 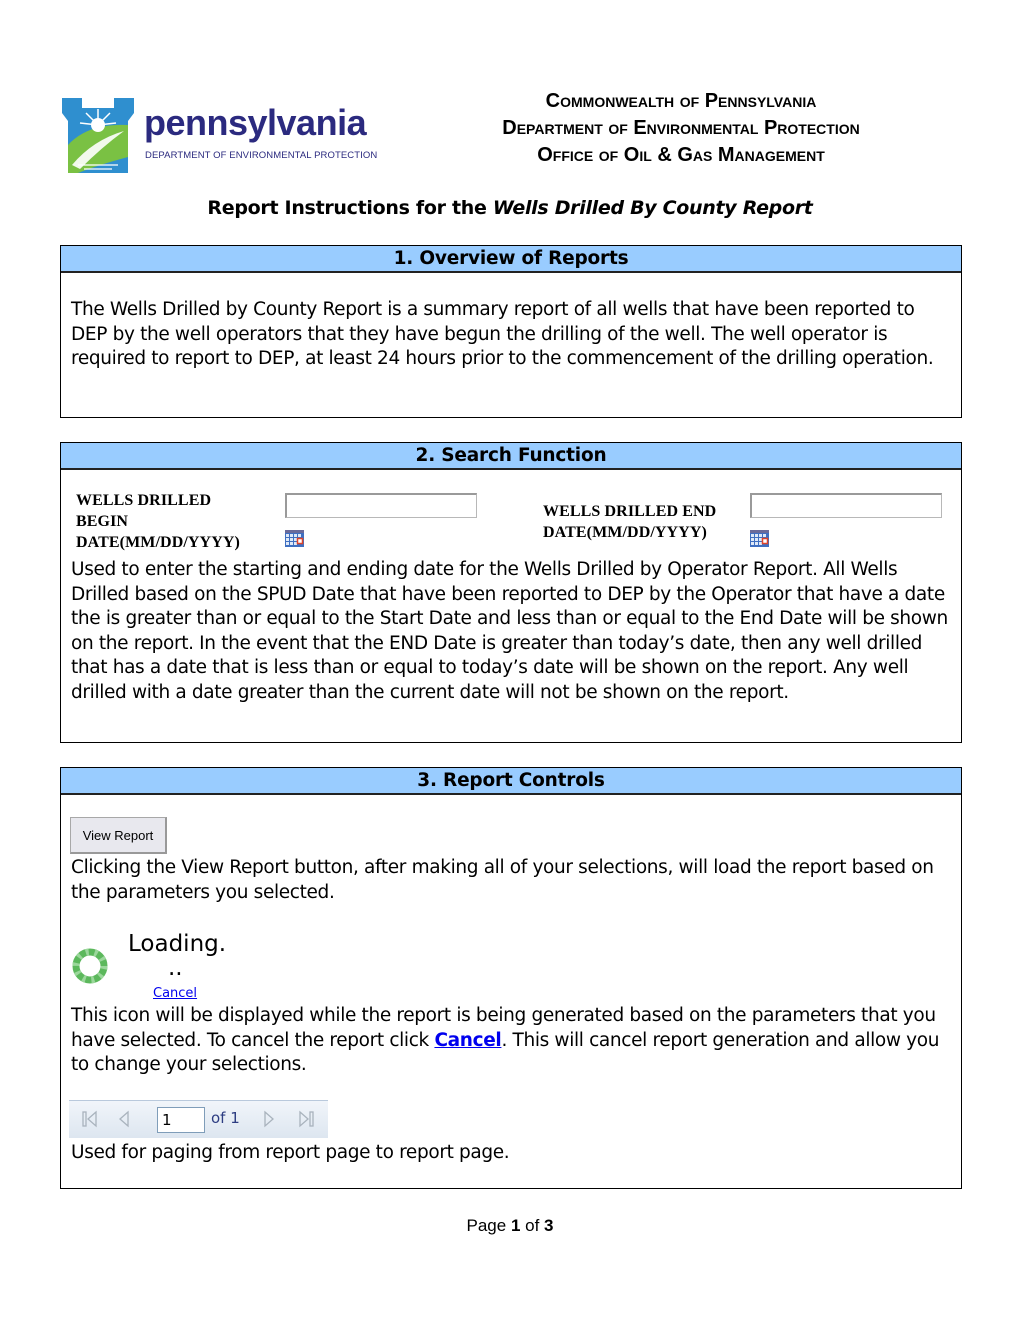 I want to click on cancel-link: Cancel, so click(x=175, y=993).